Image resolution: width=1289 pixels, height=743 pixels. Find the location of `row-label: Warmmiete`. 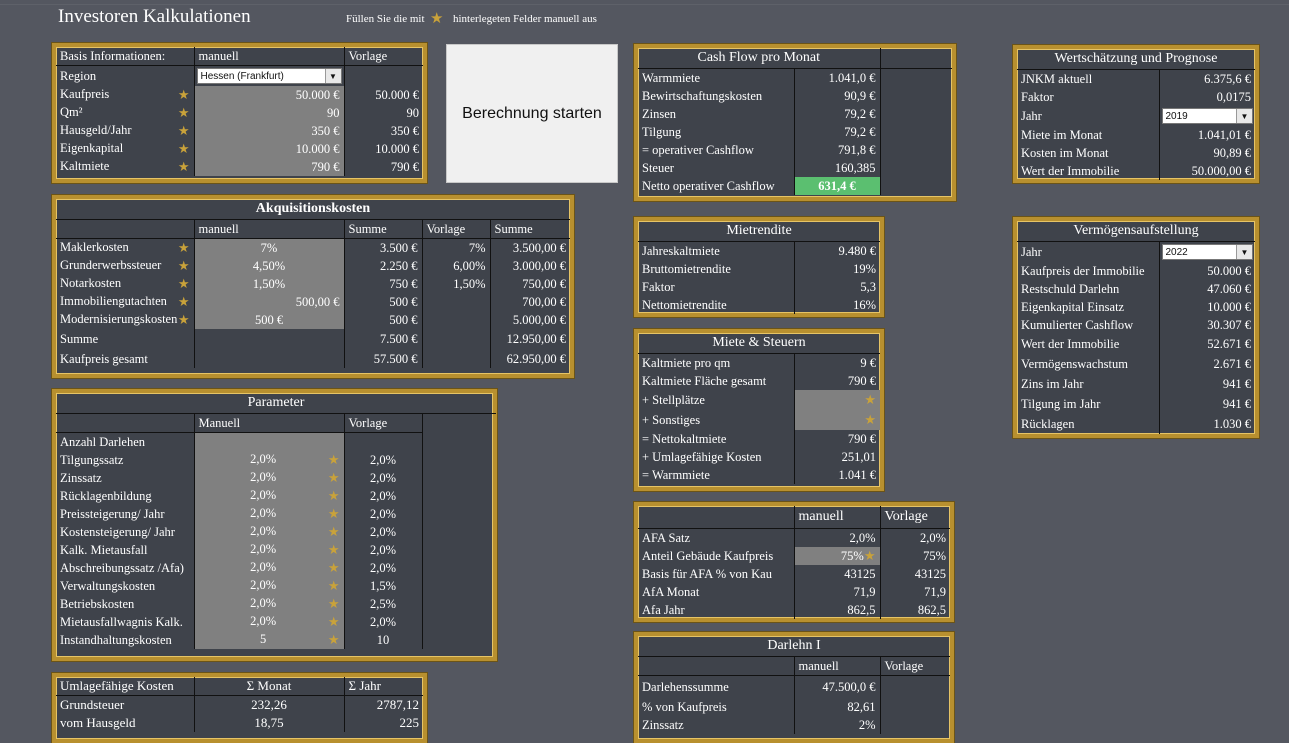

row-label: Warmmiete is located at coordinates (716, 77).